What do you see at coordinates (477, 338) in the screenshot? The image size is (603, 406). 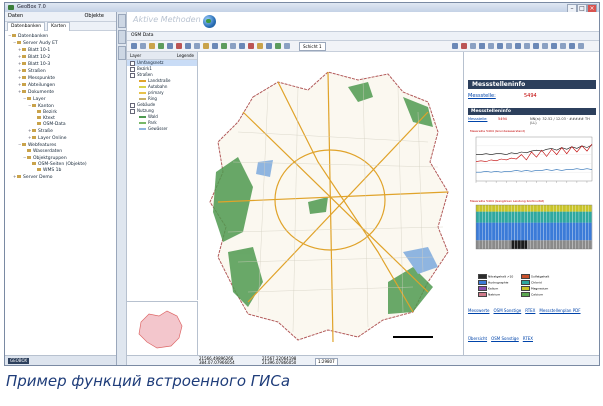 I see `info-link: Übersicht` at bounding box center [477, 338].